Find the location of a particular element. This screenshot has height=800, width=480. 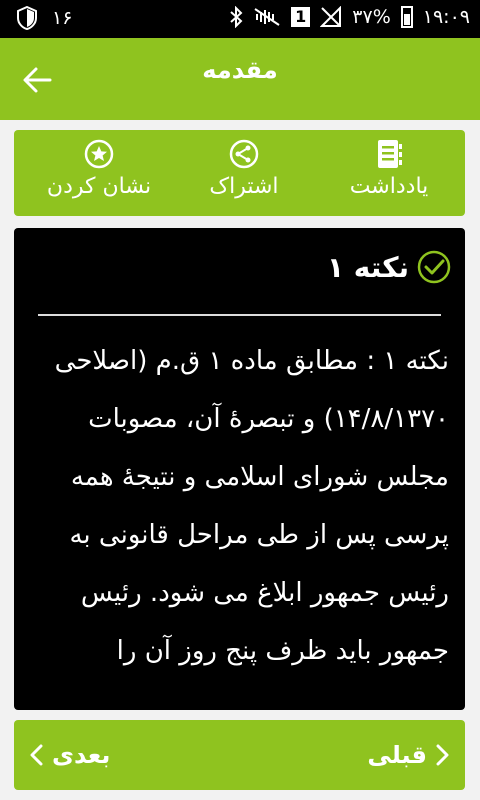

battery-percent: ۳۷% is located at coordinates (371, 17).